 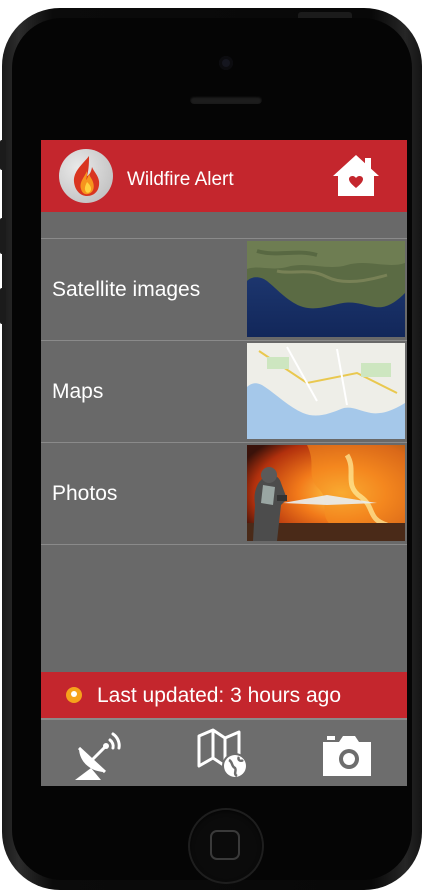 What do you see at coordinates (78, 391) in the screenshot?
I see `menu-item-label: Maps` at bounding box center [78, 391].